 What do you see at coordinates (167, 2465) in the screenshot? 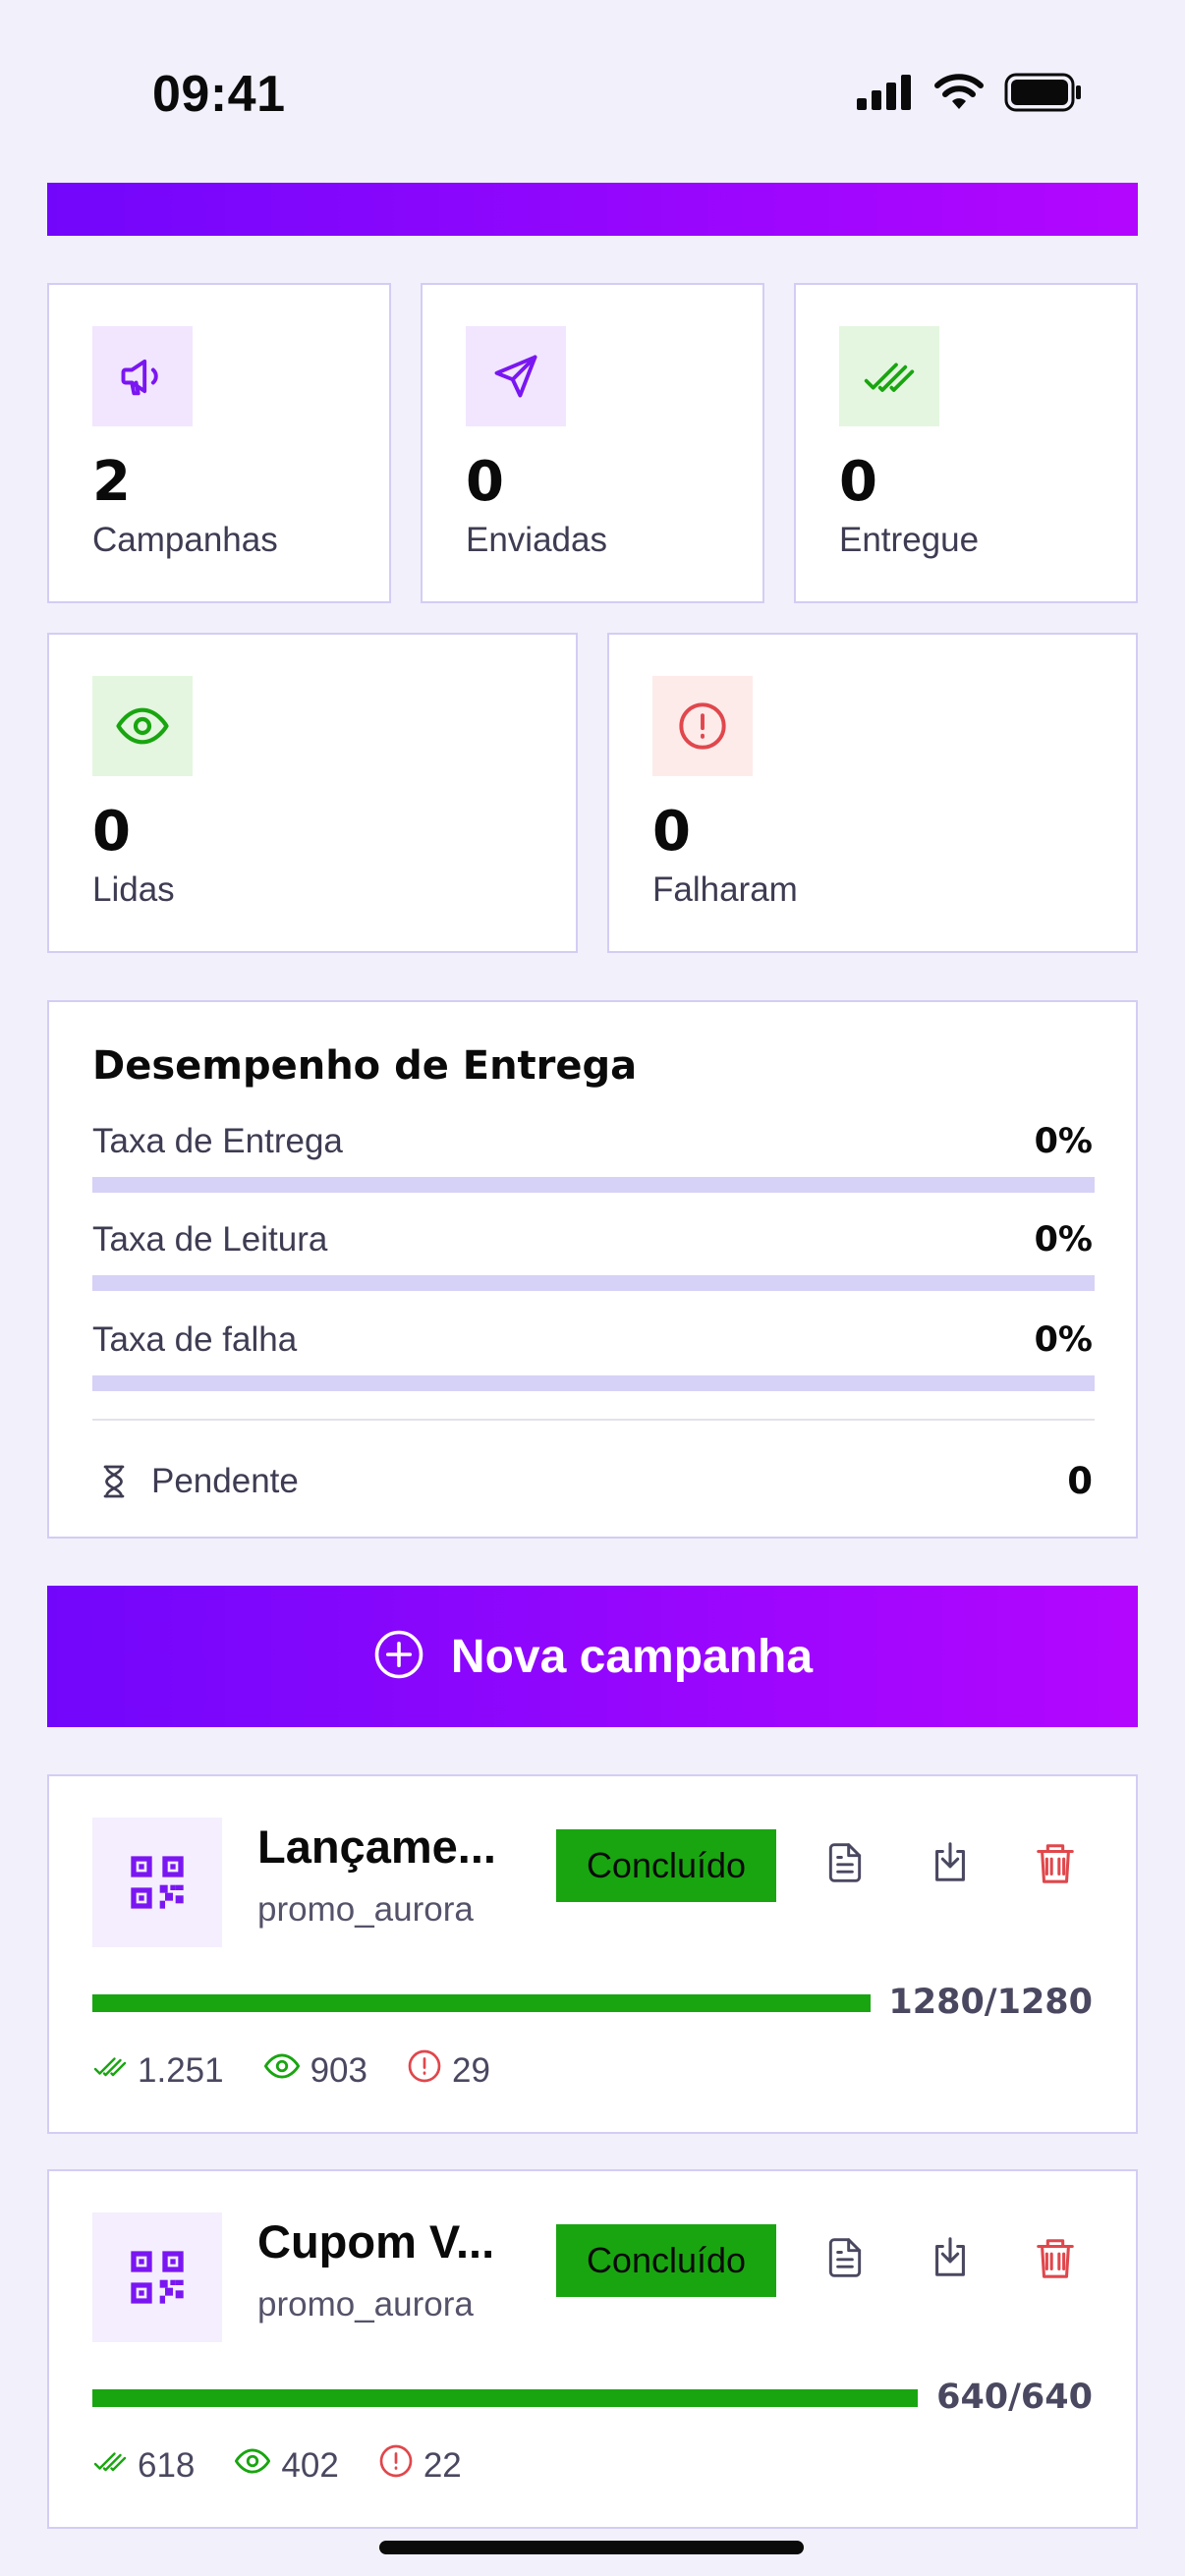
I see `delivered-count: 618` at bounding box center [167, 2465].